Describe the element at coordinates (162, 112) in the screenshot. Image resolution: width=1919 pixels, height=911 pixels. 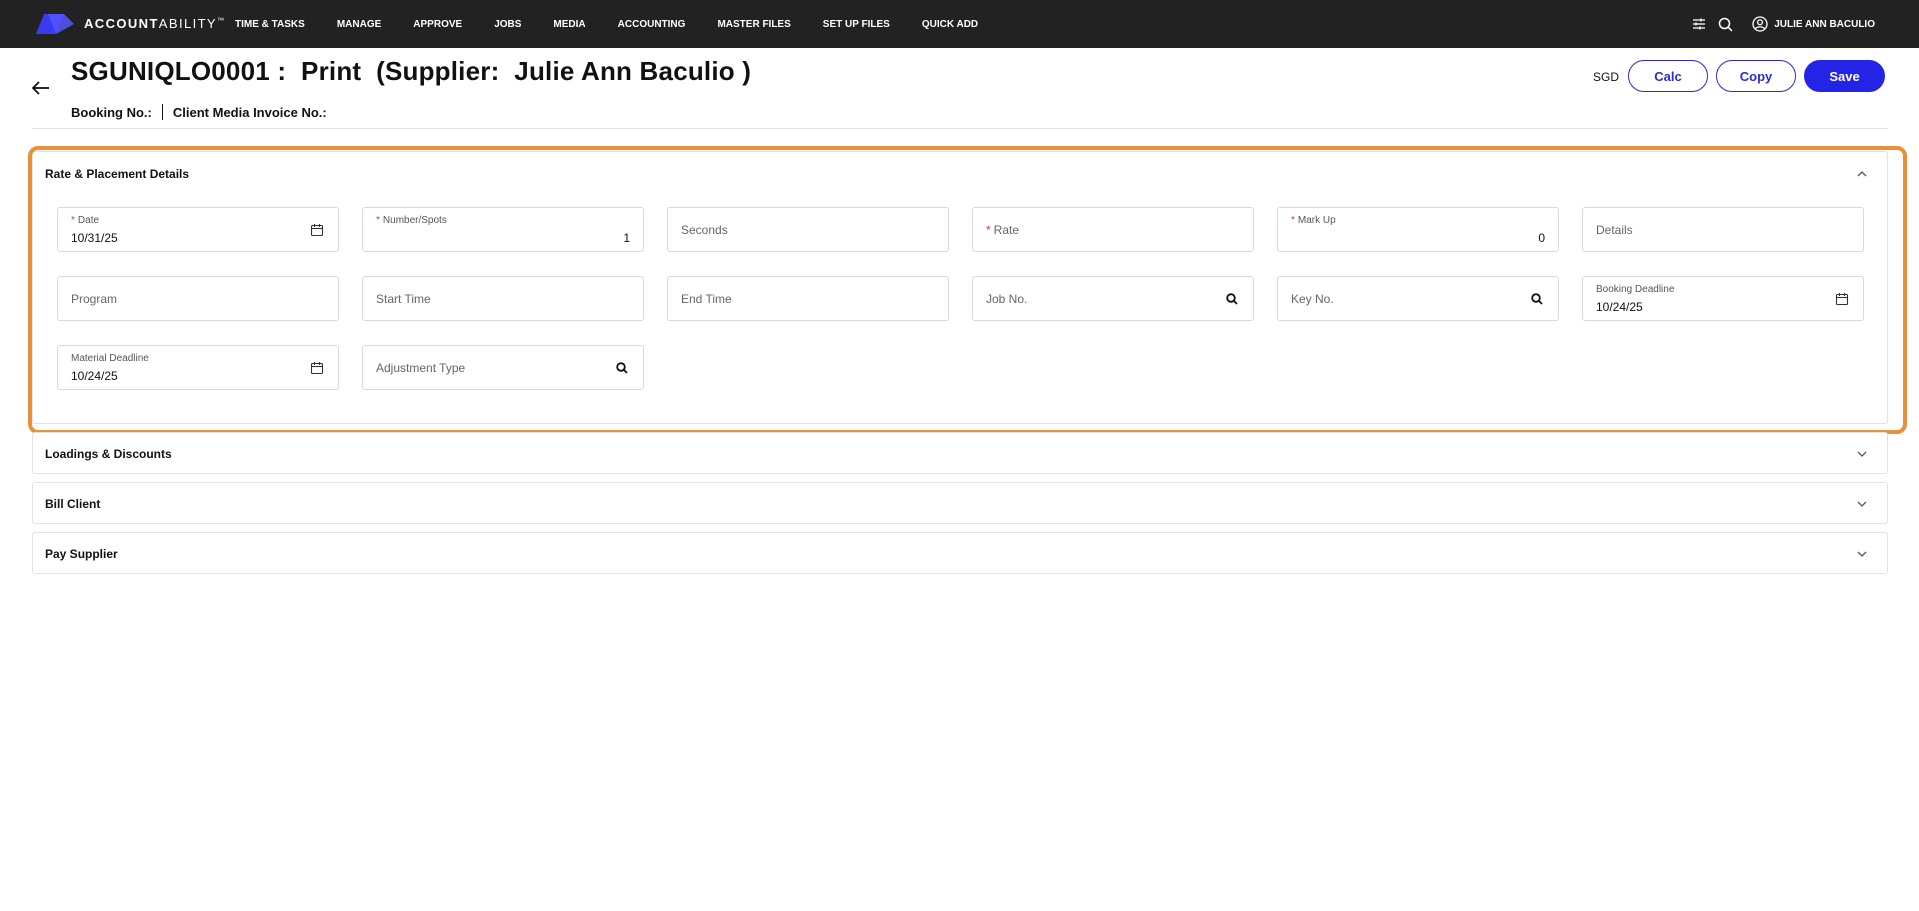
I see `divider` at that location.